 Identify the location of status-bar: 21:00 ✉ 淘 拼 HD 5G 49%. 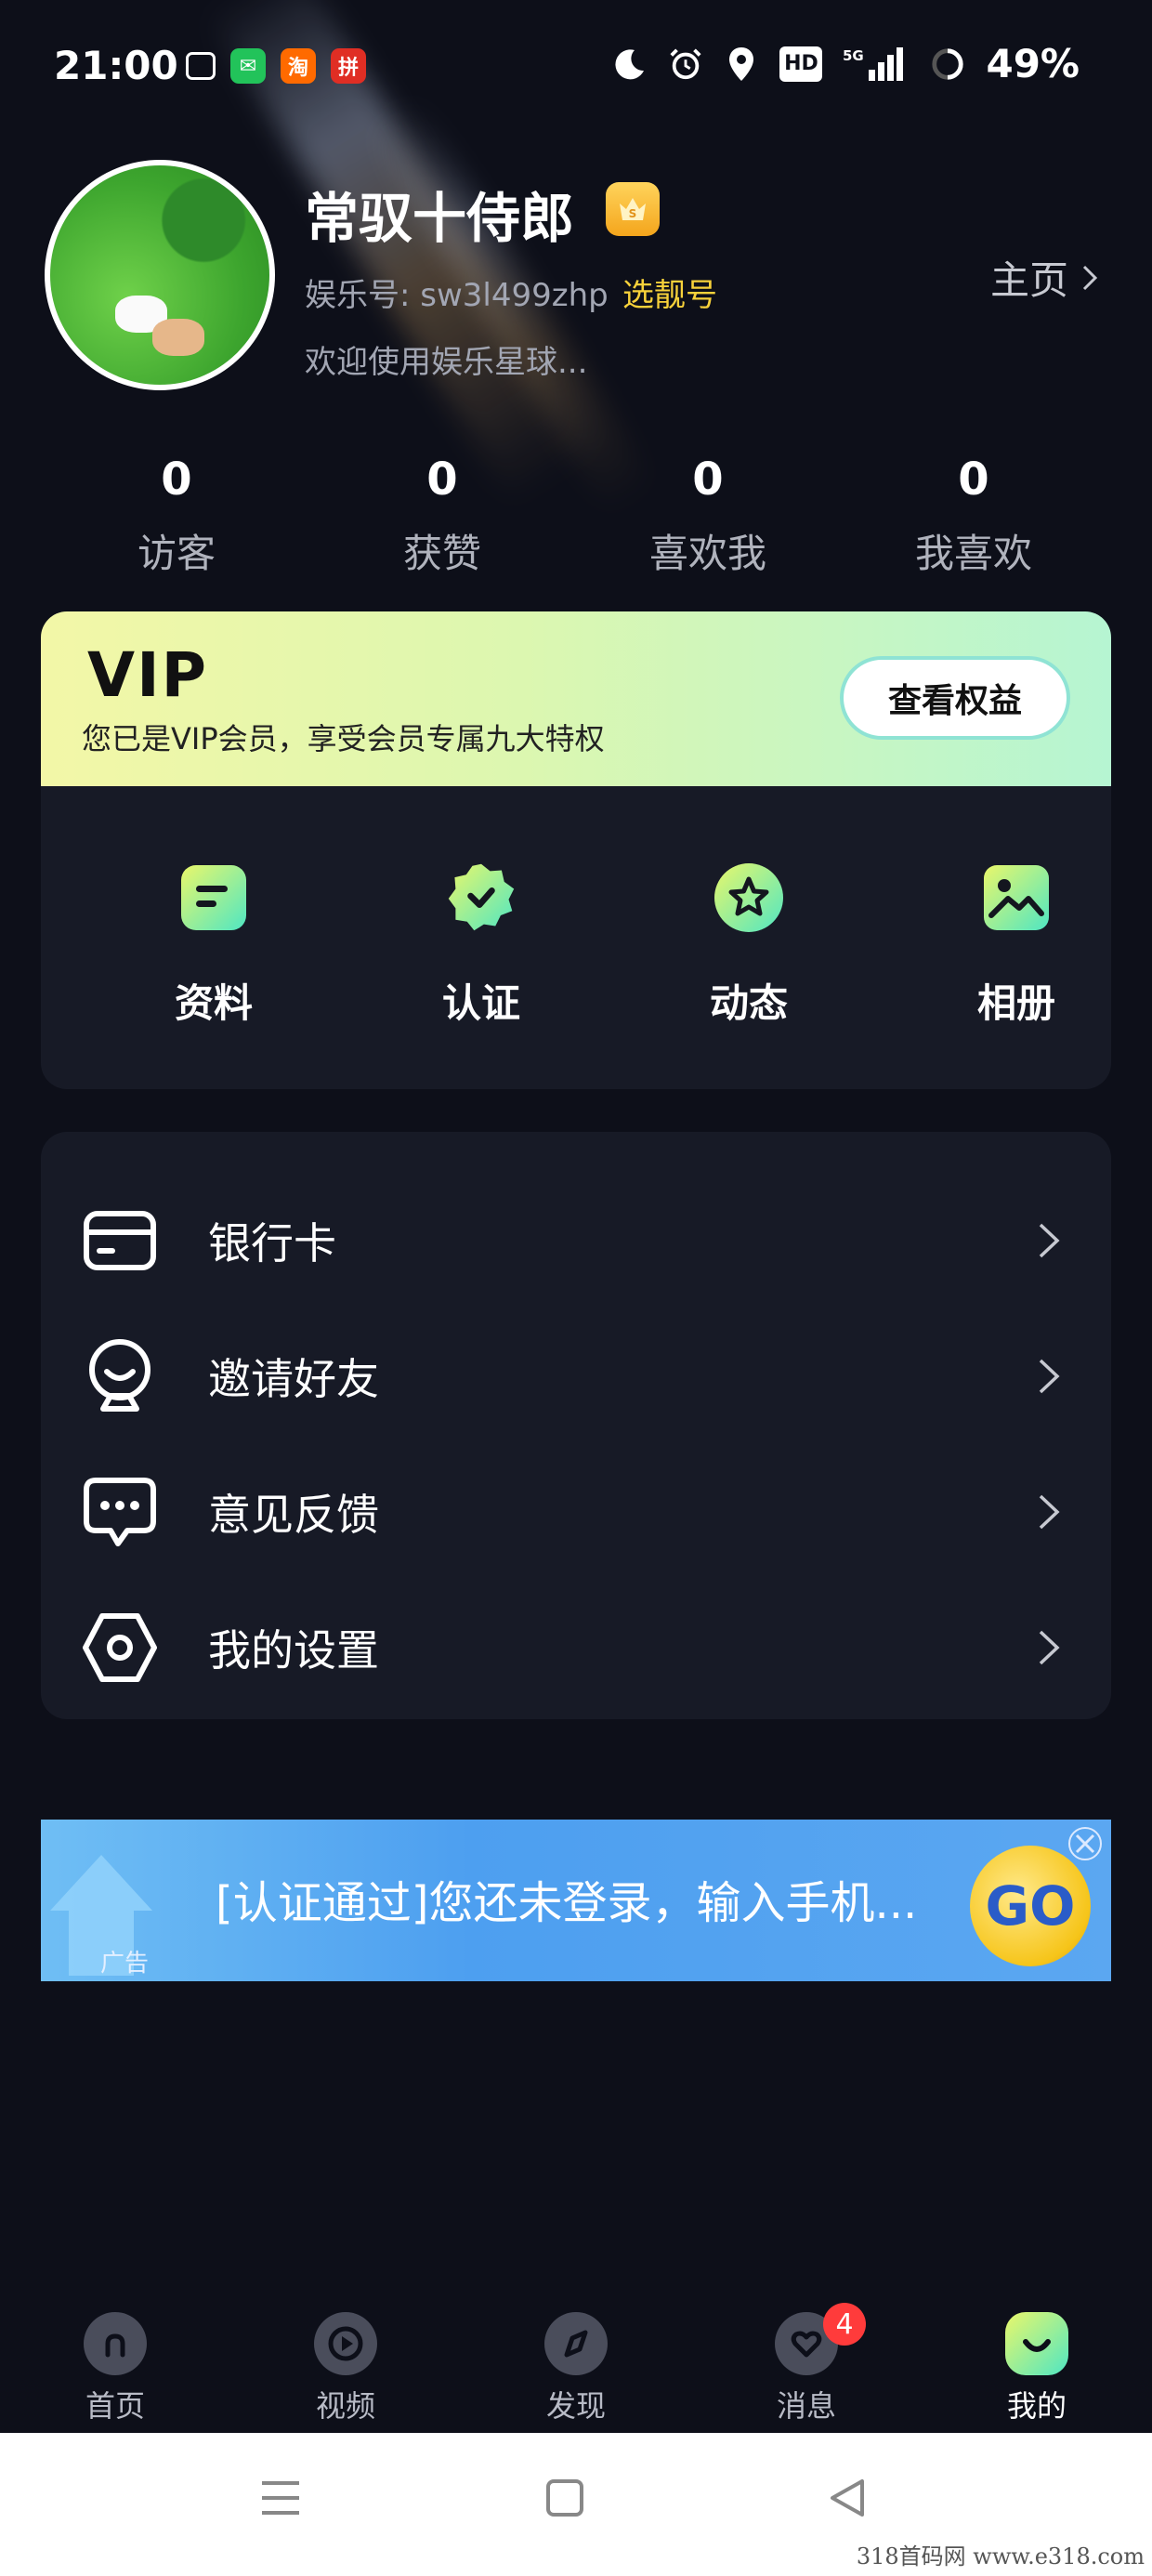
(576, 69).